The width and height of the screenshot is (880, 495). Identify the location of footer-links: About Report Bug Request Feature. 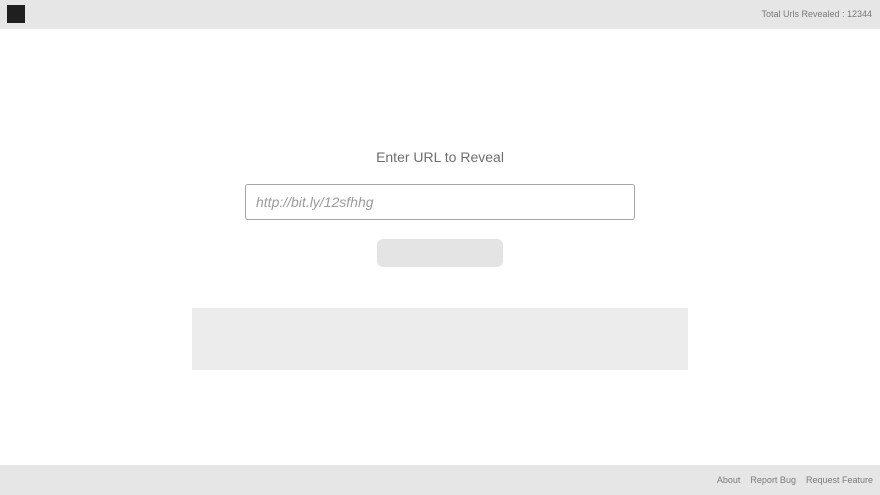
(795, 480).